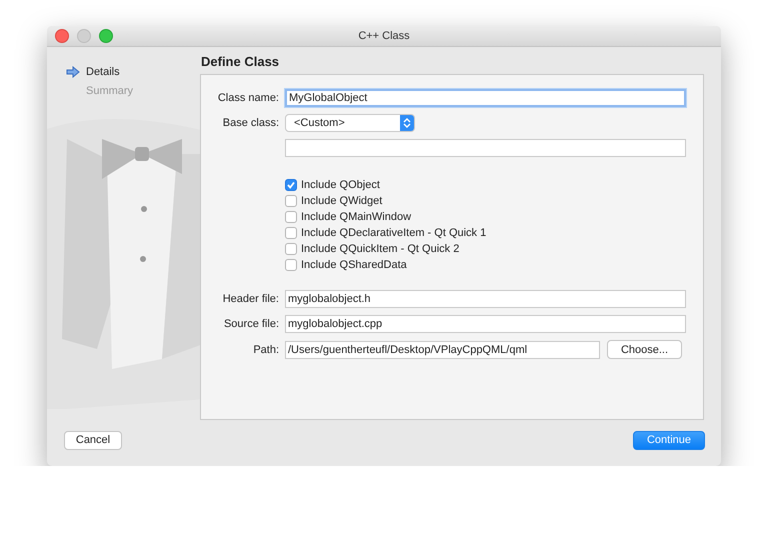 This screenshot has width=768, height=534. Describe the element at coordinates (356, 217) in the screenshot. I see `checkbox-label: Include QMainWindow` at that location.